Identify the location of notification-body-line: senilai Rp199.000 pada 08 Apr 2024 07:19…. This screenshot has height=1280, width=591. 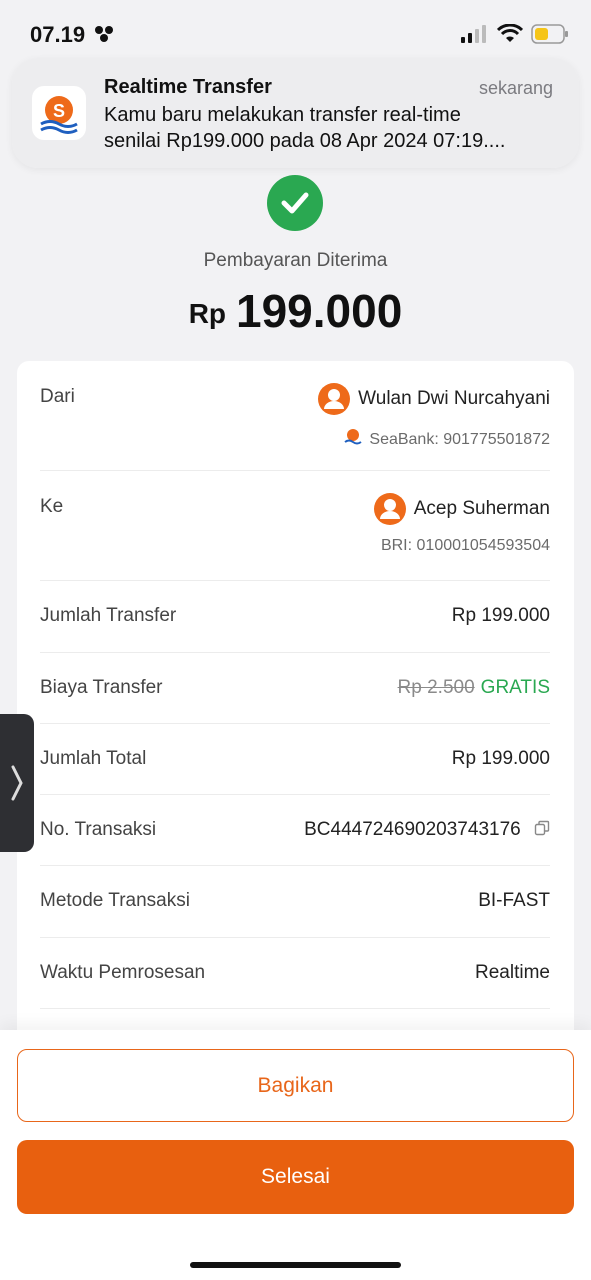
(305, 141).